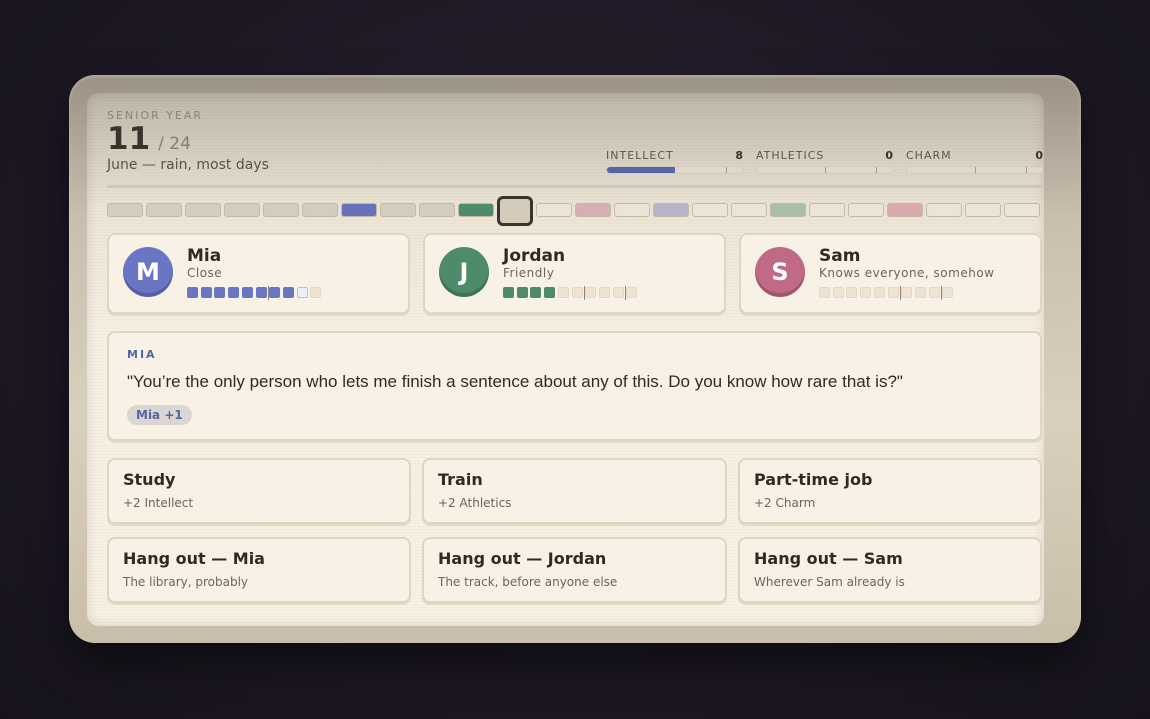 Image resolution: width=1150 pixels, height=719 pixels. Describe the element at coordinates (148, 272) in the screenshot. I see `avatar: M` at that location.